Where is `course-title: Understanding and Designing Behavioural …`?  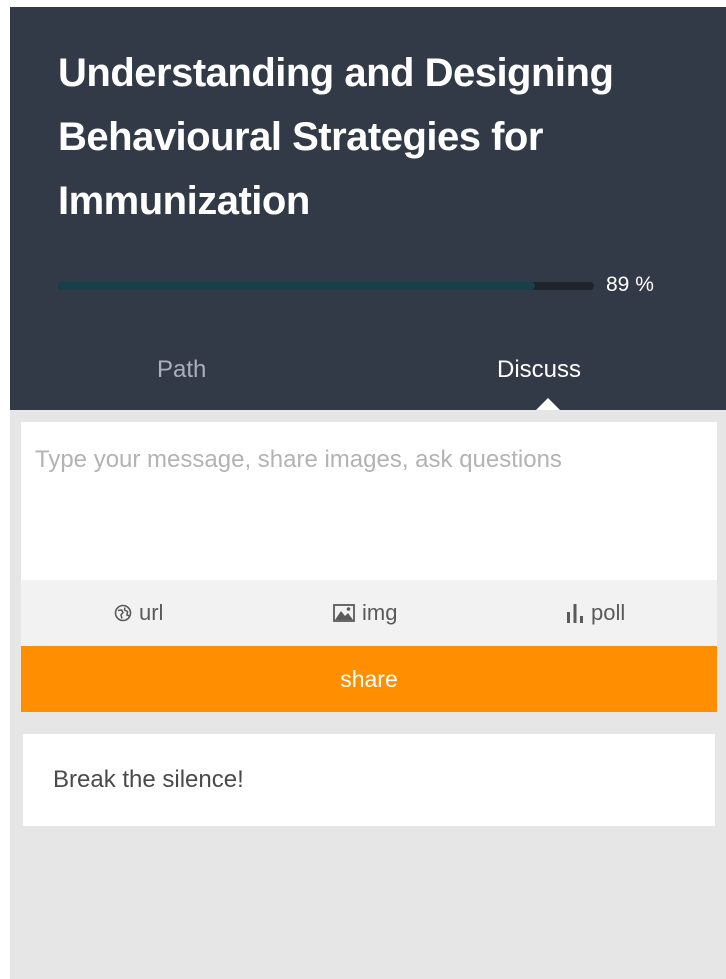
course-title: Understanding and Designing Behavioural … is located at coordinates (336, 137).